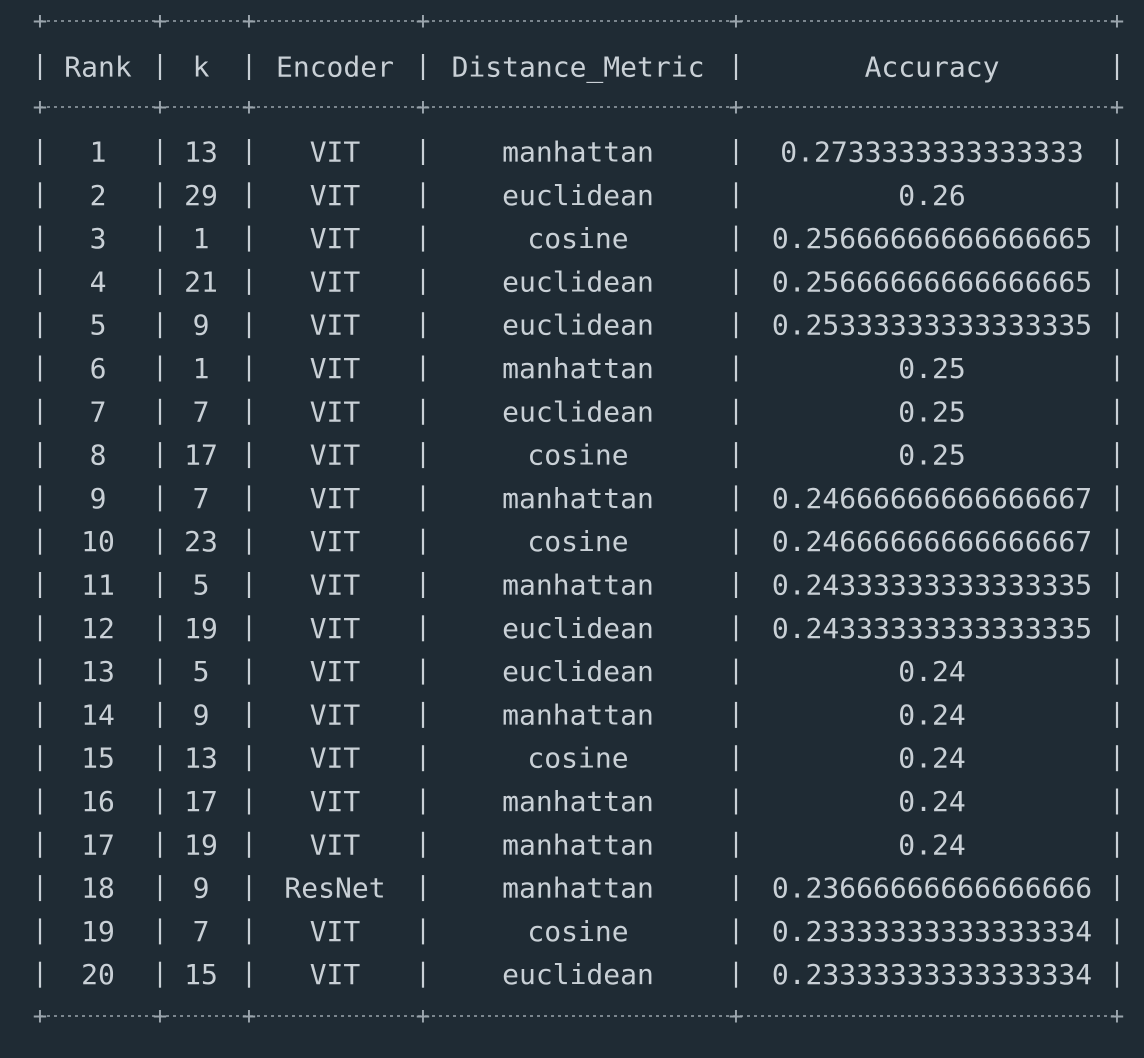 This screenshot has width=1144, height=1058. Describe the element at coordinates (98, 67) in the screenshot. I see `column-header-rank: Rank` at that location.